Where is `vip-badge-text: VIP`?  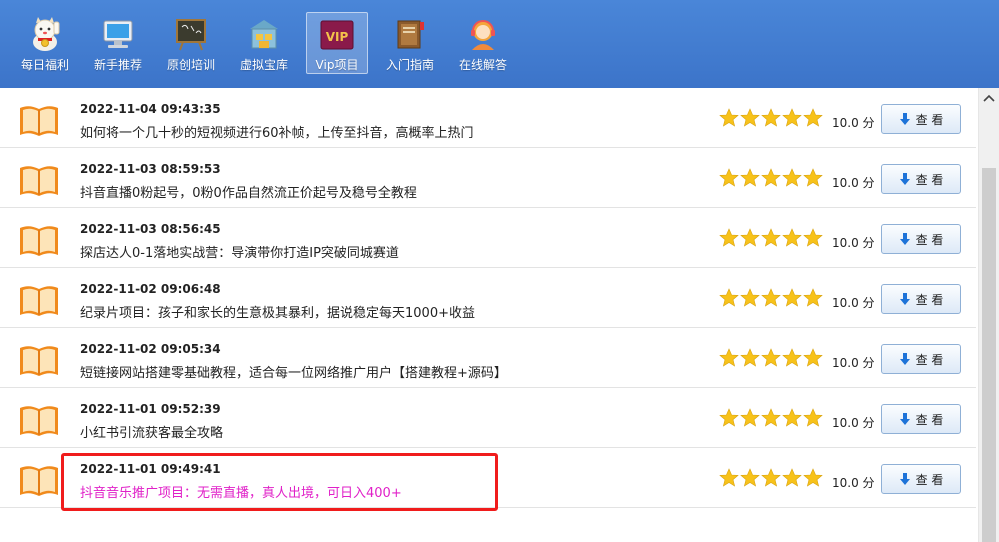
vip-badge-text: VIP is located at coordinates (337, 37).